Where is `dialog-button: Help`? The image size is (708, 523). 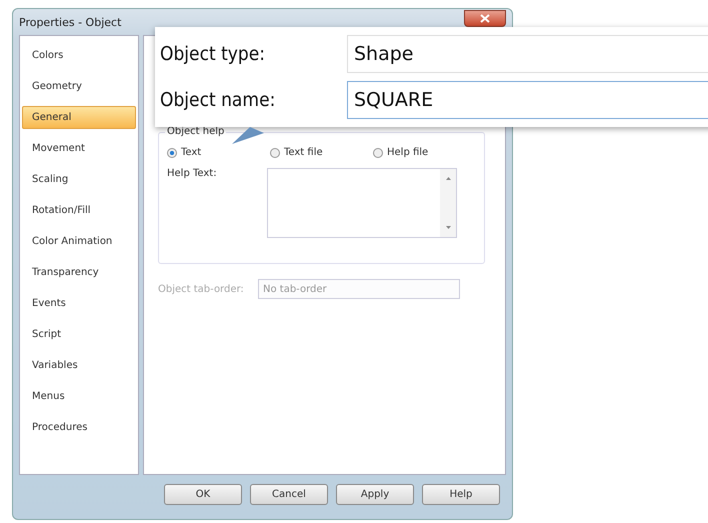
dialog-button: Help is located at coordinates (461, 494).